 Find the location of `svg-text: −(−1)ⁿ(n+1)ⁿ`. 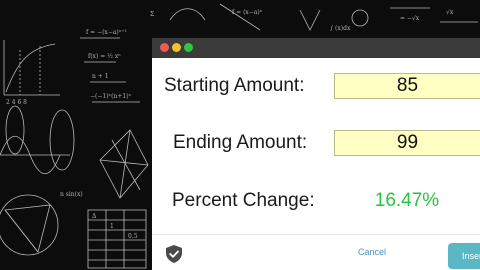

svg-text: −(−1)ⁿ(n+1)ⁿ is located at coordinates (111, 96).